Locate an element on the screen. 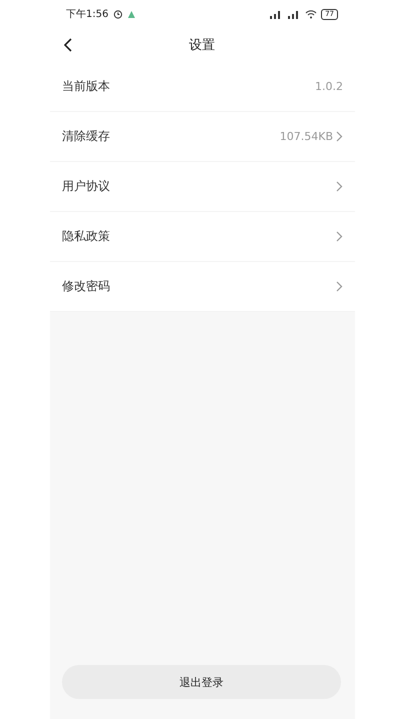  settings-row: 清除缓存 107.54KB is located at coordinates (202, 137).